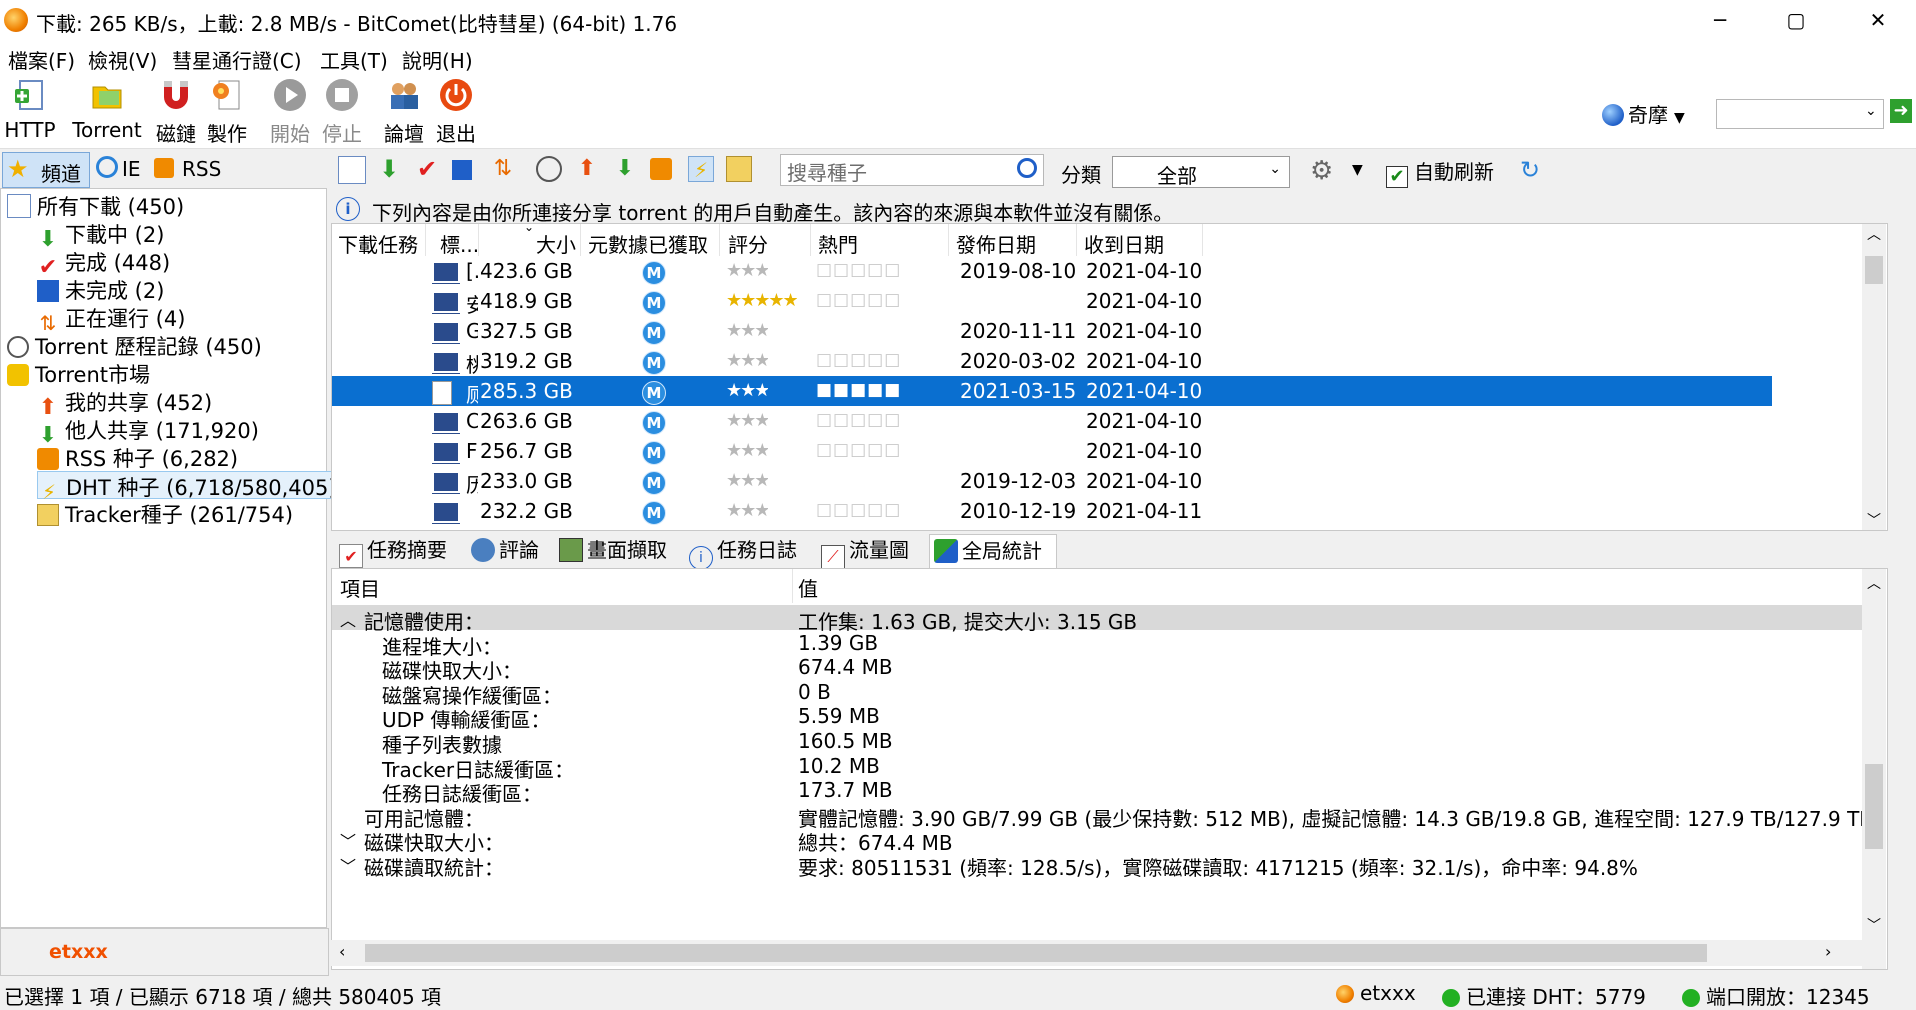 The height and width of the screenshot is (1010, 1916). Describe the element at coordinates (701, 169) in the screenshot. I see `filter-dht-icon: ⚡` at that location.